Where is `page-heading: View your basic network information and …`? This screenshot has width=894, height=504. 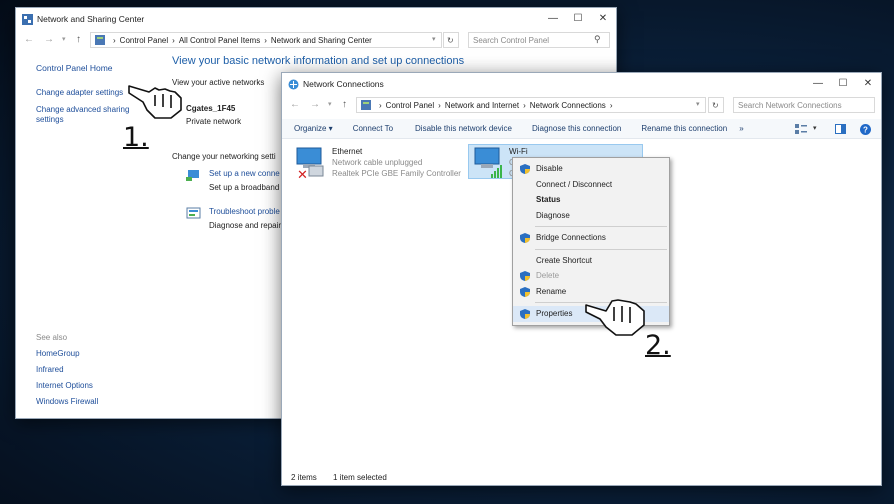 page-heading: View your basic network information and … is located at coordinates (318, 61).